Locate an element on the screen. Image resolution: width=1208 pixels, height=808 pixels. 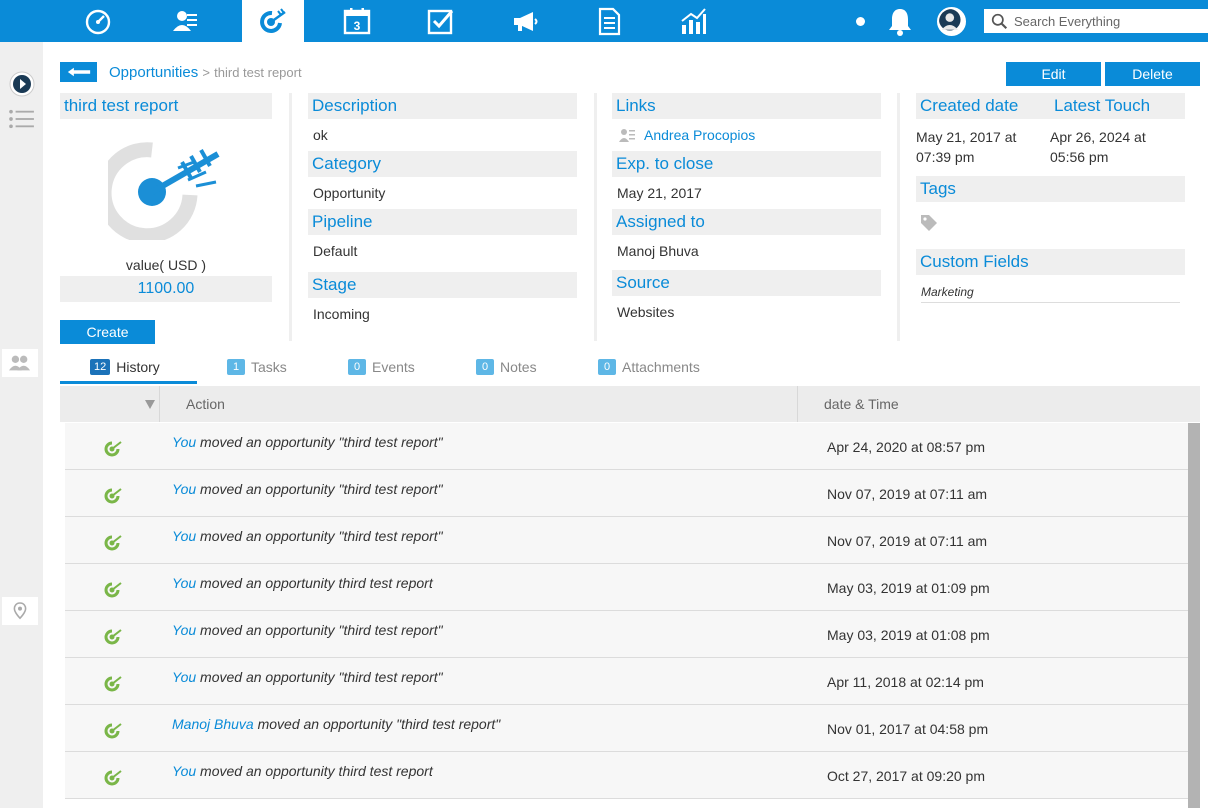
nav-calendar: 3 is located at coordinates (357, 21).